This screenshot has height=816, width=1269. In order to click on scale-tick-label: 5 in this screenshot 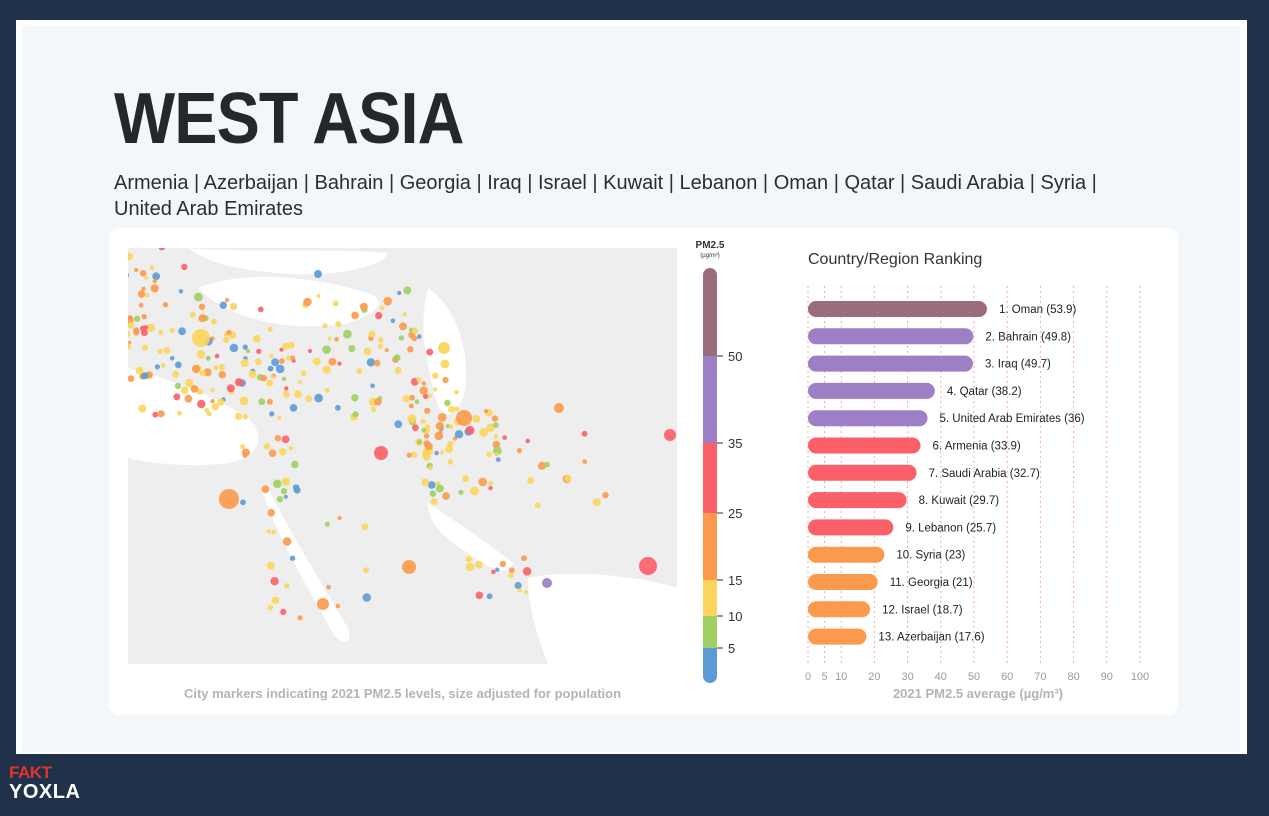, I will do `click(731, 648)`.